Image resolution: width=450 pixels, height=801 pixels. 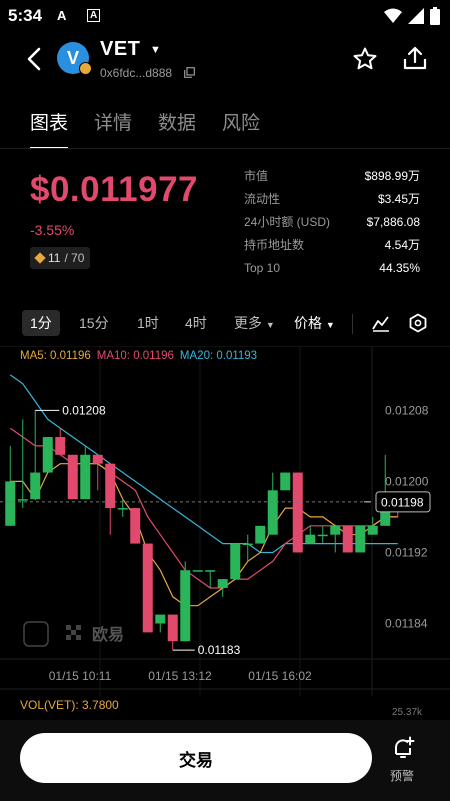 What do you see at coordinates (40, 258) in the screenshot?
I see `rank-diamond-icon` at bounding box center [40, 258].